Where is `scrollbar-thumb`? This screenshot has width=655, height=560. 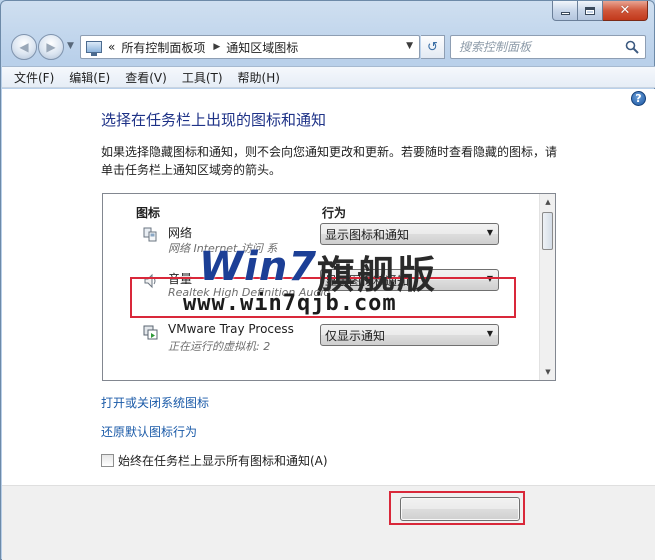
scrollbar-thumb is located at coordinates (547, 231).